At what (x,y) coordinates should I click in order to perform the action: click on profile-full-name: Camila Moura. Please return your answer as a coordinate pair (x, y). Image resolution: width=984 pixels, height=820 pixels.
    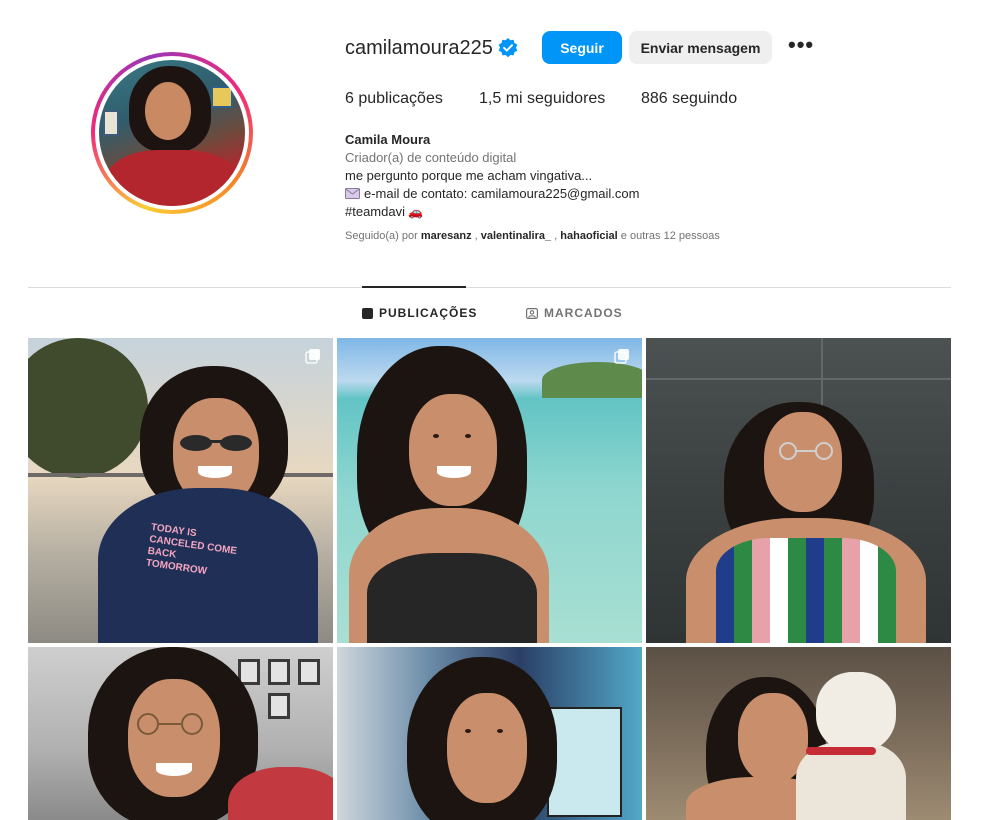
    Looking at the image, I should click on (388, 139).